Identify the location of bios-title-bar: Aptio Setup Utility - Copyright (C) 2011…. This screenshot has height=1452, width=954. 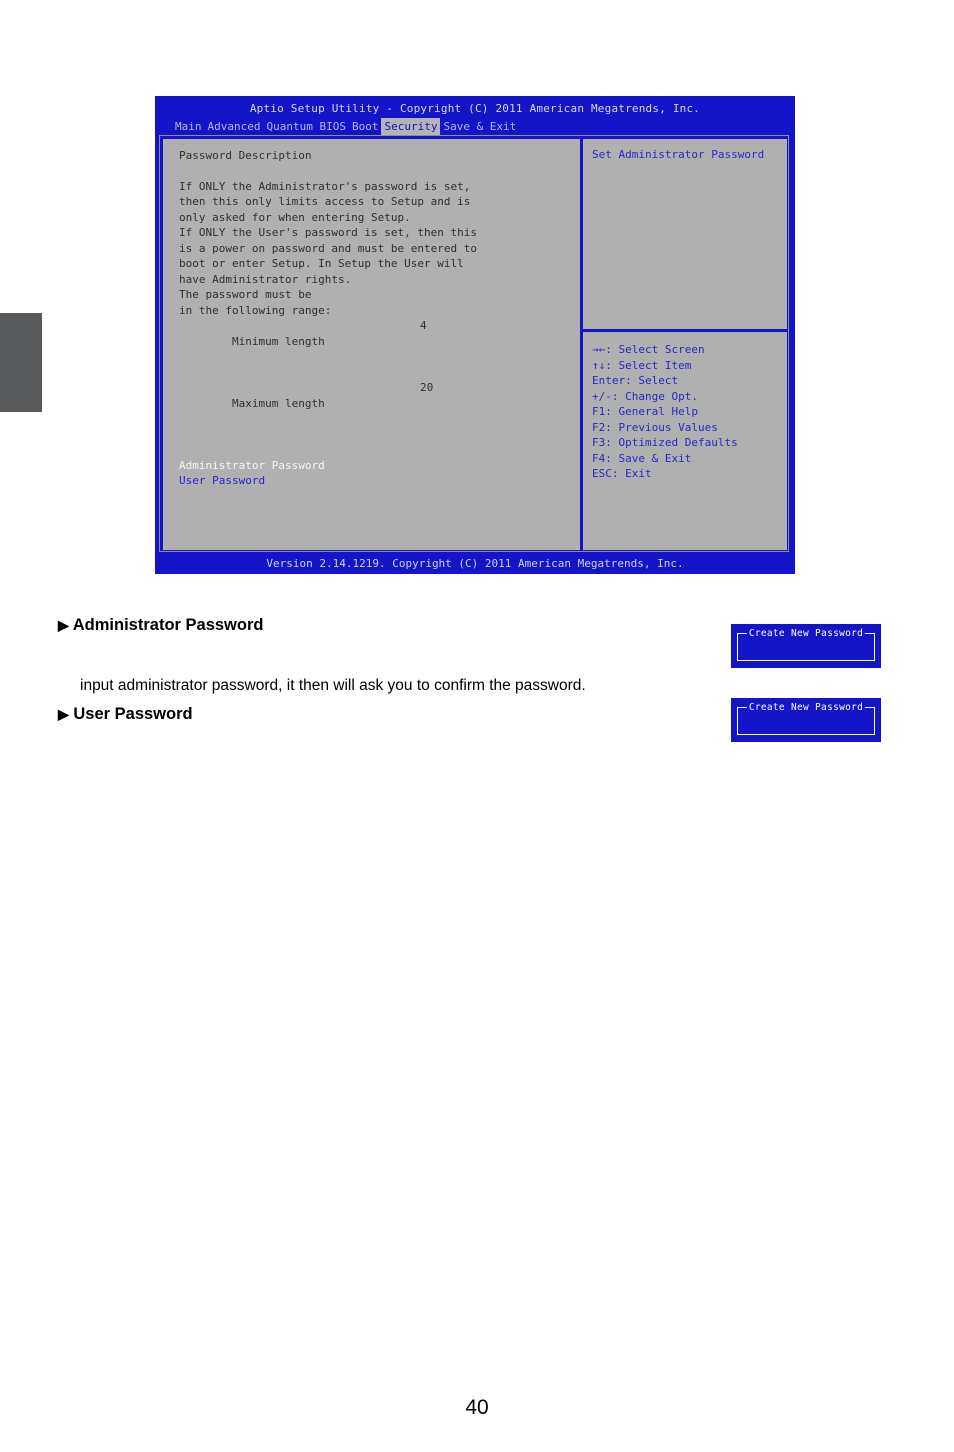
(475, 108).